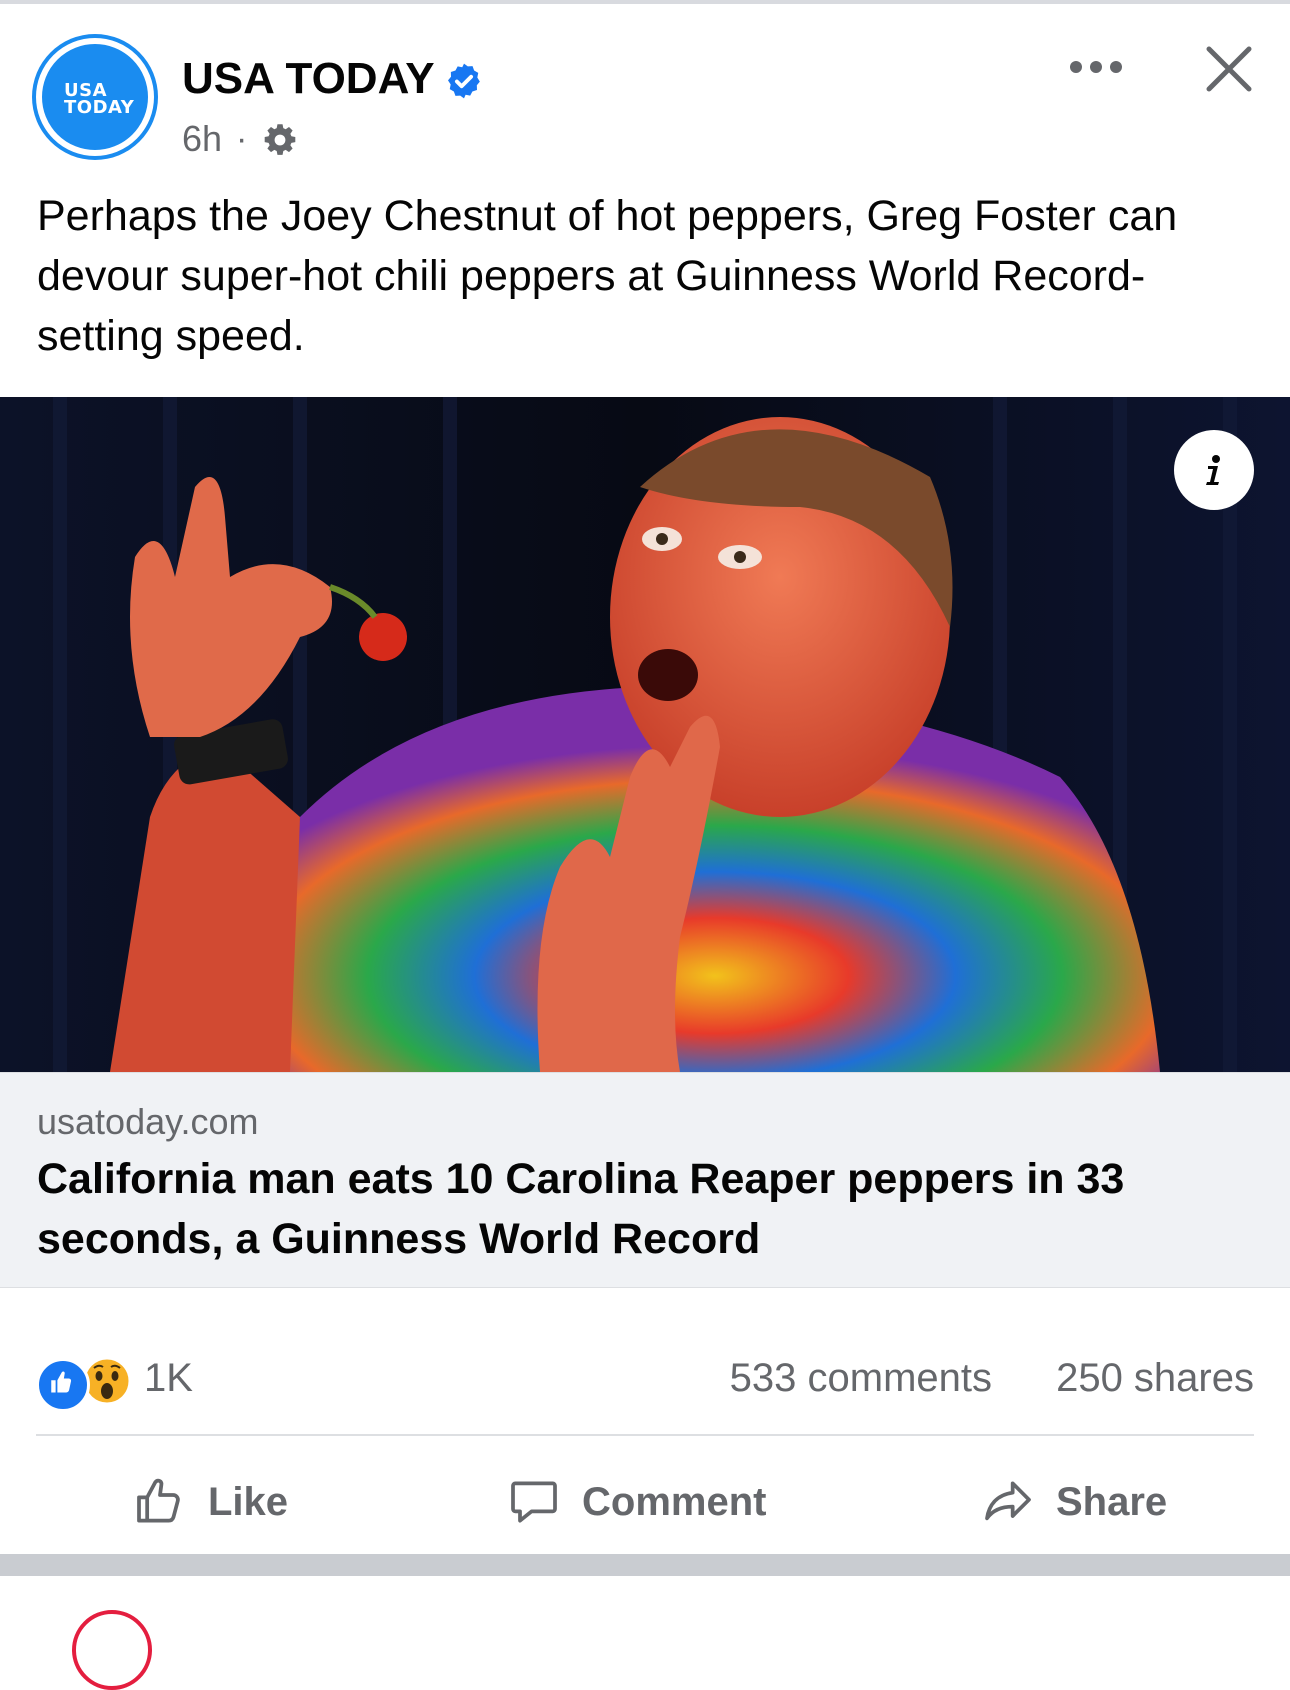  Describe the element at coordinates (1096, 67) in the screenshot. I see `more-options-icon` at that location.